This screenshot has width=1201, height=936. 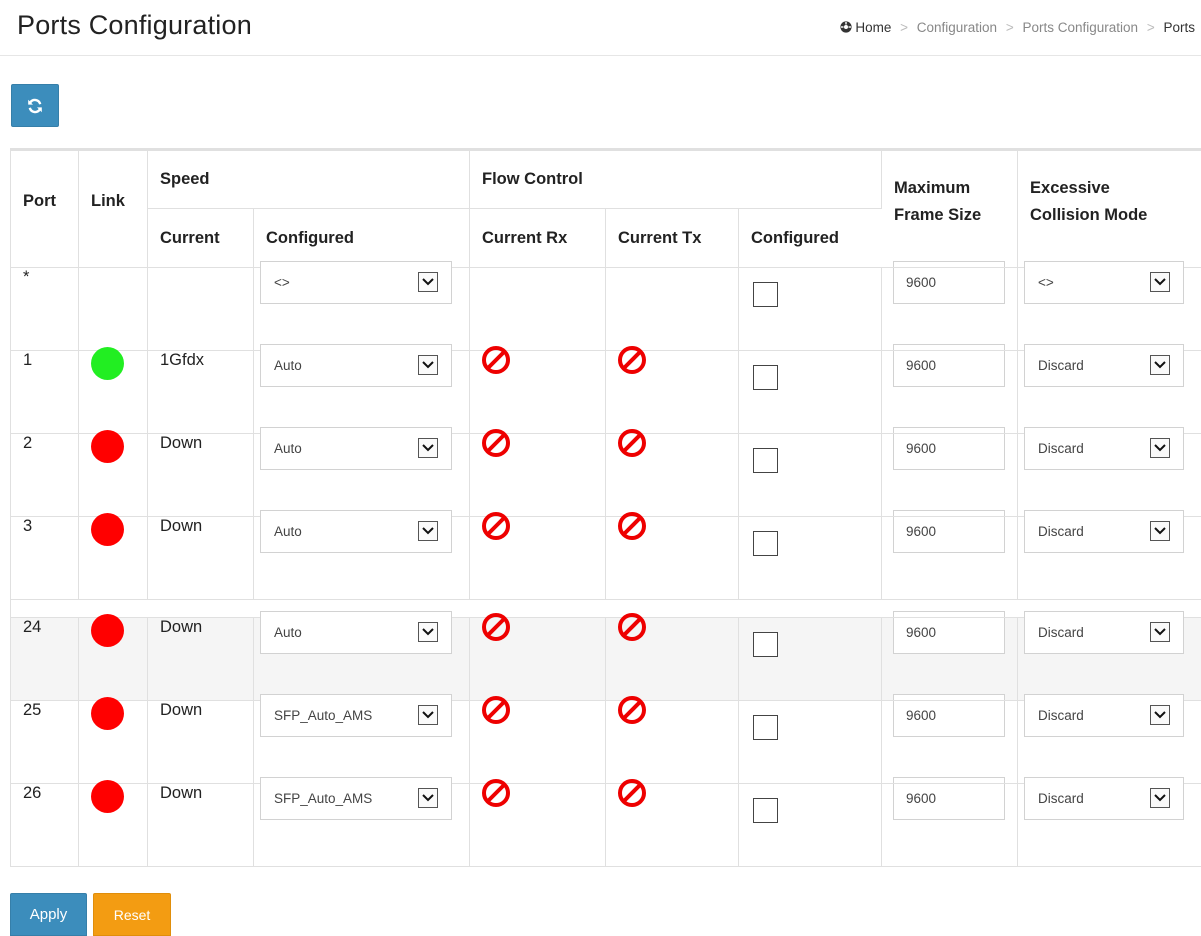 I want to click on table-row: 3 Down Auto 9600 Discard, so click(x=605, y=555).